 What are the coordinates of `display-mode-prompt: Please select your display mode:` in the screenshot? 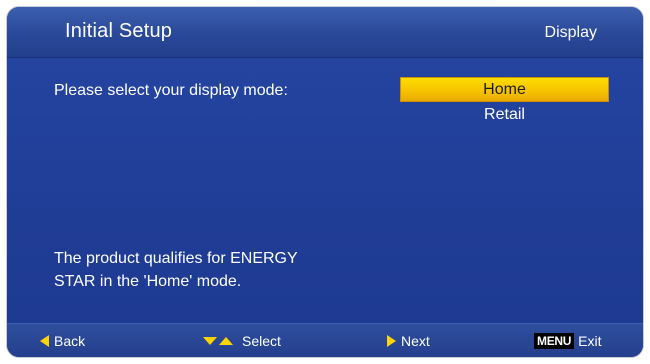 It's located at (171, 90).